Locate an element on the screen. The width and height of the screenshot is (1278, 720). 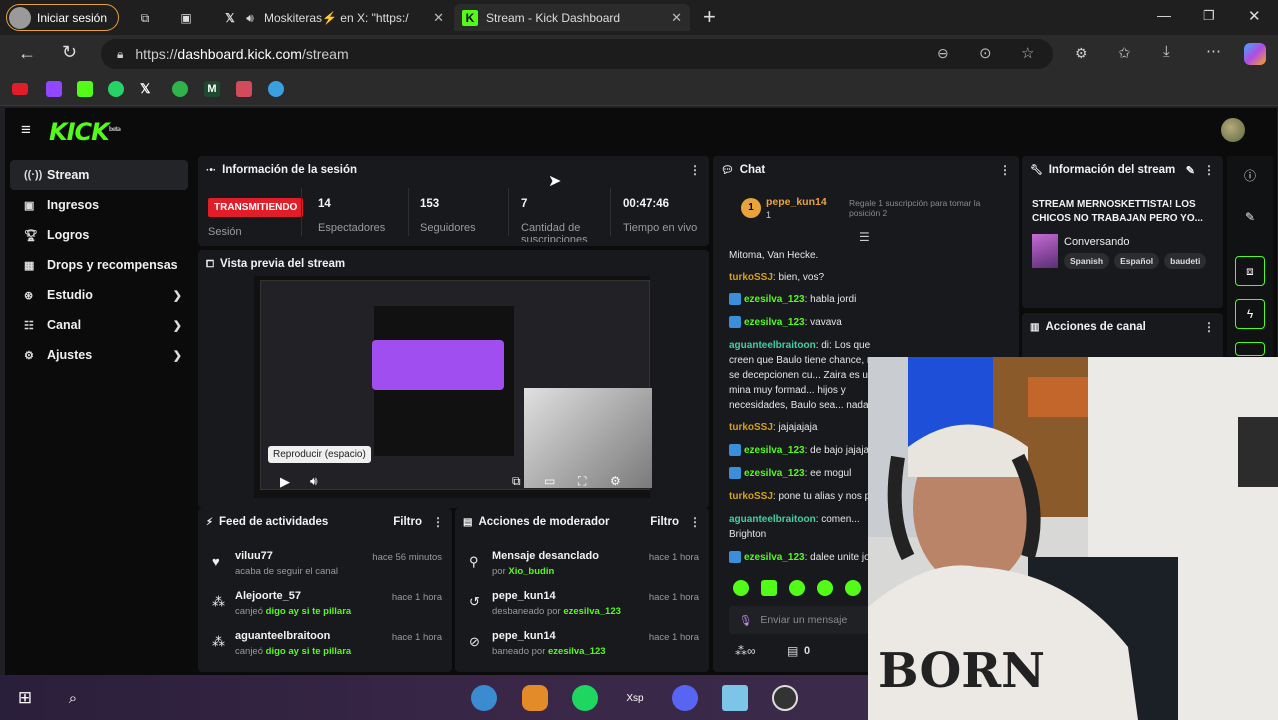
sidebar-item-stream: ((·)) Stream is located at coordinates (99, 175).